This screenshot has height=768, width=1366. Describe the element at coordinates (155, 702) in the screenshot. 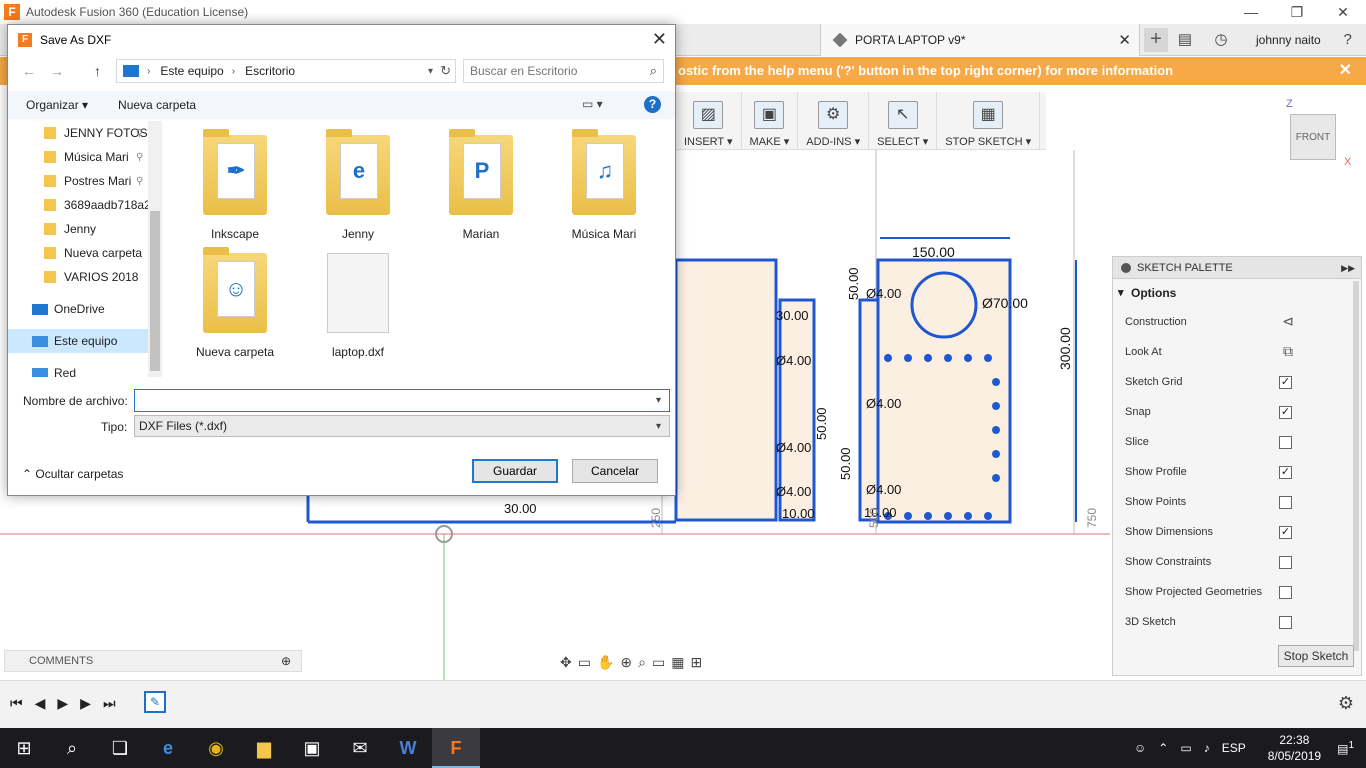

I see `sketch-timeline-marker: ✎` at that location.